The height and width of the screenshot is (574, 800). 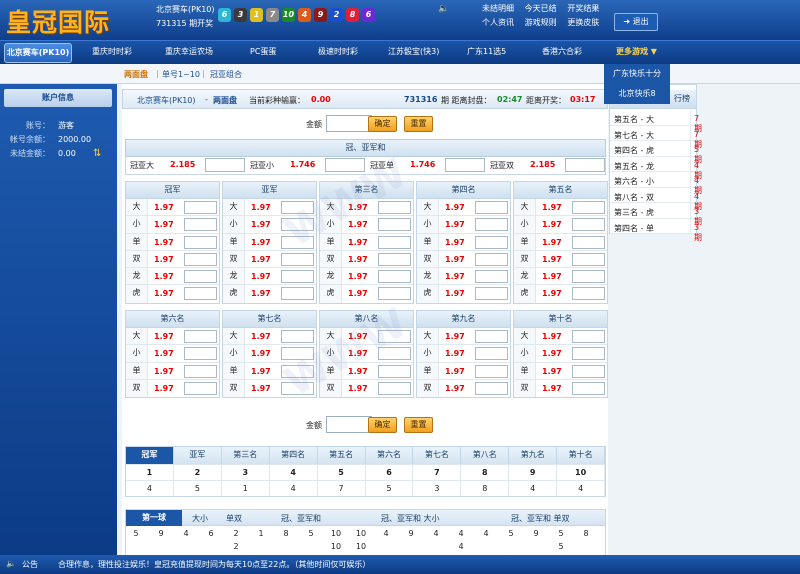 I want to click on speaker-icon: 🔈, so click(x=443, y=9).